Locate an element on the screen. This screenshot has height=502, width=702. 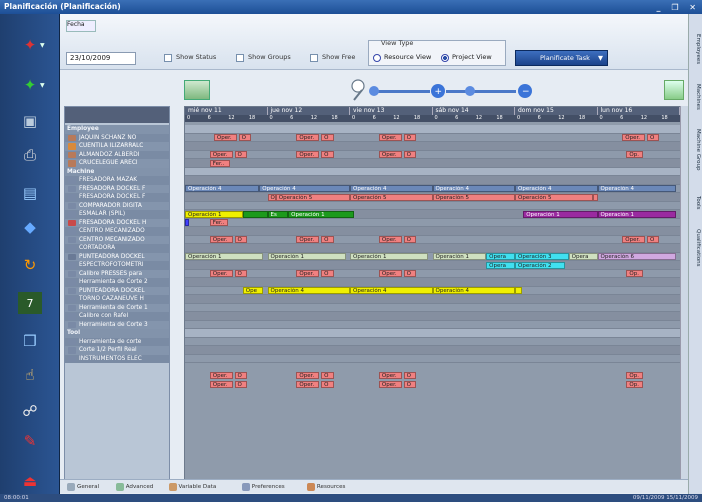
resource-row: JAQUIN SCHANZ NO is located at coordinates (117, 137).